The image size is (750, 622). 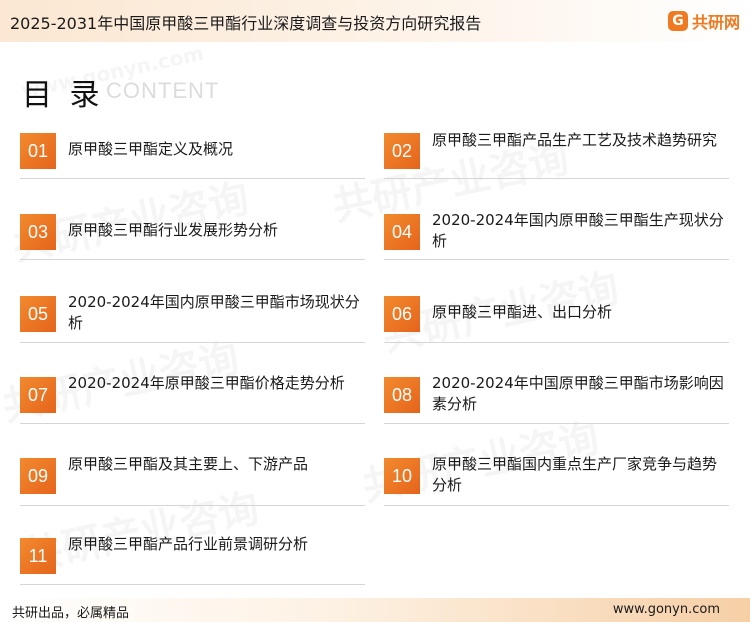 I want to click on item-number: 03, so click(x=38, y=232).